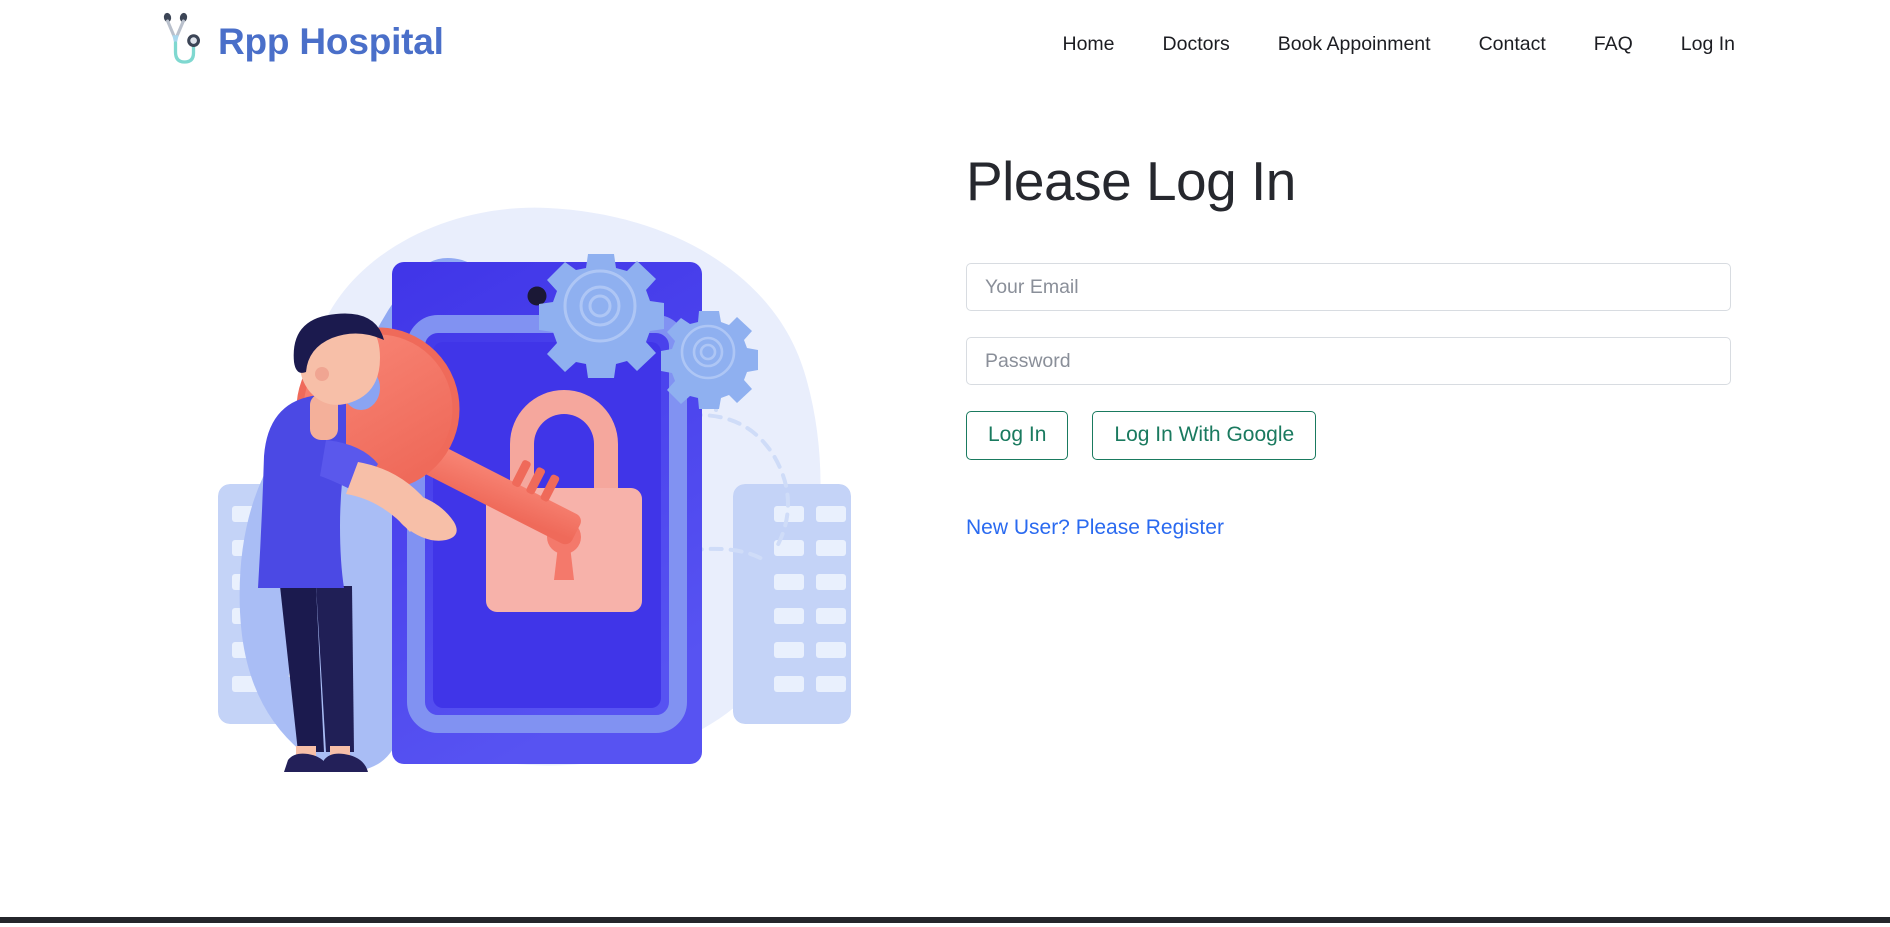 The width and height of the screenshot is (1890, 927). Describe the element at coordinates (1088, 44) in the screenshot. I see `nav-item-home: Home` at that location.